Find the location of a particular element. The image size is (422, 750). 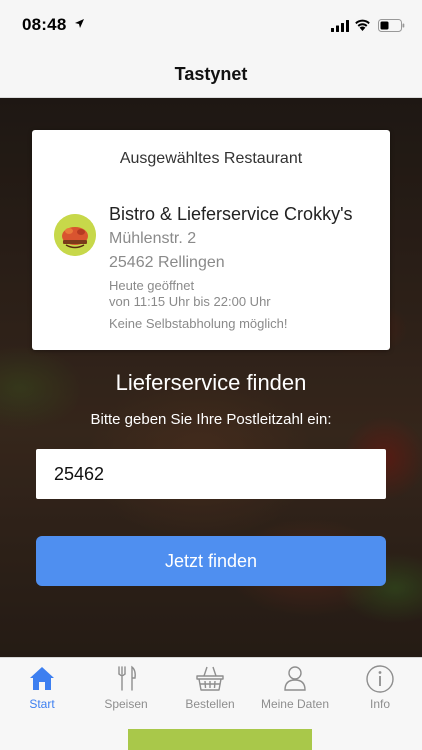

restaurant-name: Bistro & Lieferservice Crokky's is located at coordinates (231, 214).